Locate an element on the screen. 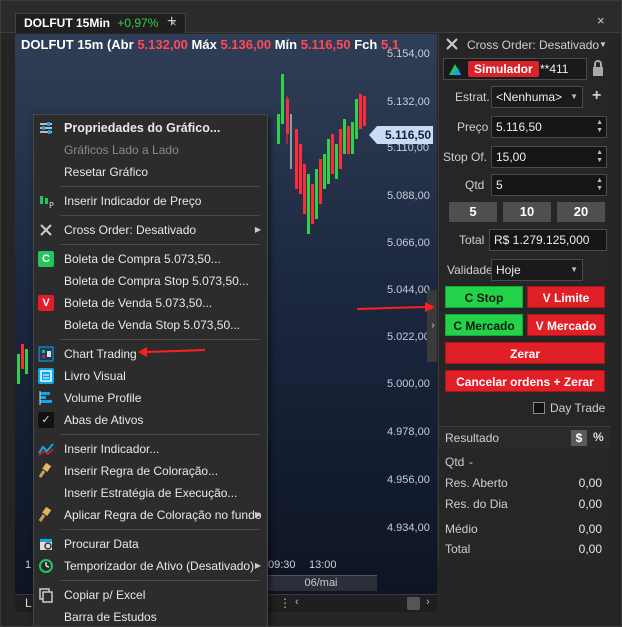 The width and height of the screenshot is (622, 627). menu-item-volume-profile: Volume Profile is located at coordinates (150, 398).